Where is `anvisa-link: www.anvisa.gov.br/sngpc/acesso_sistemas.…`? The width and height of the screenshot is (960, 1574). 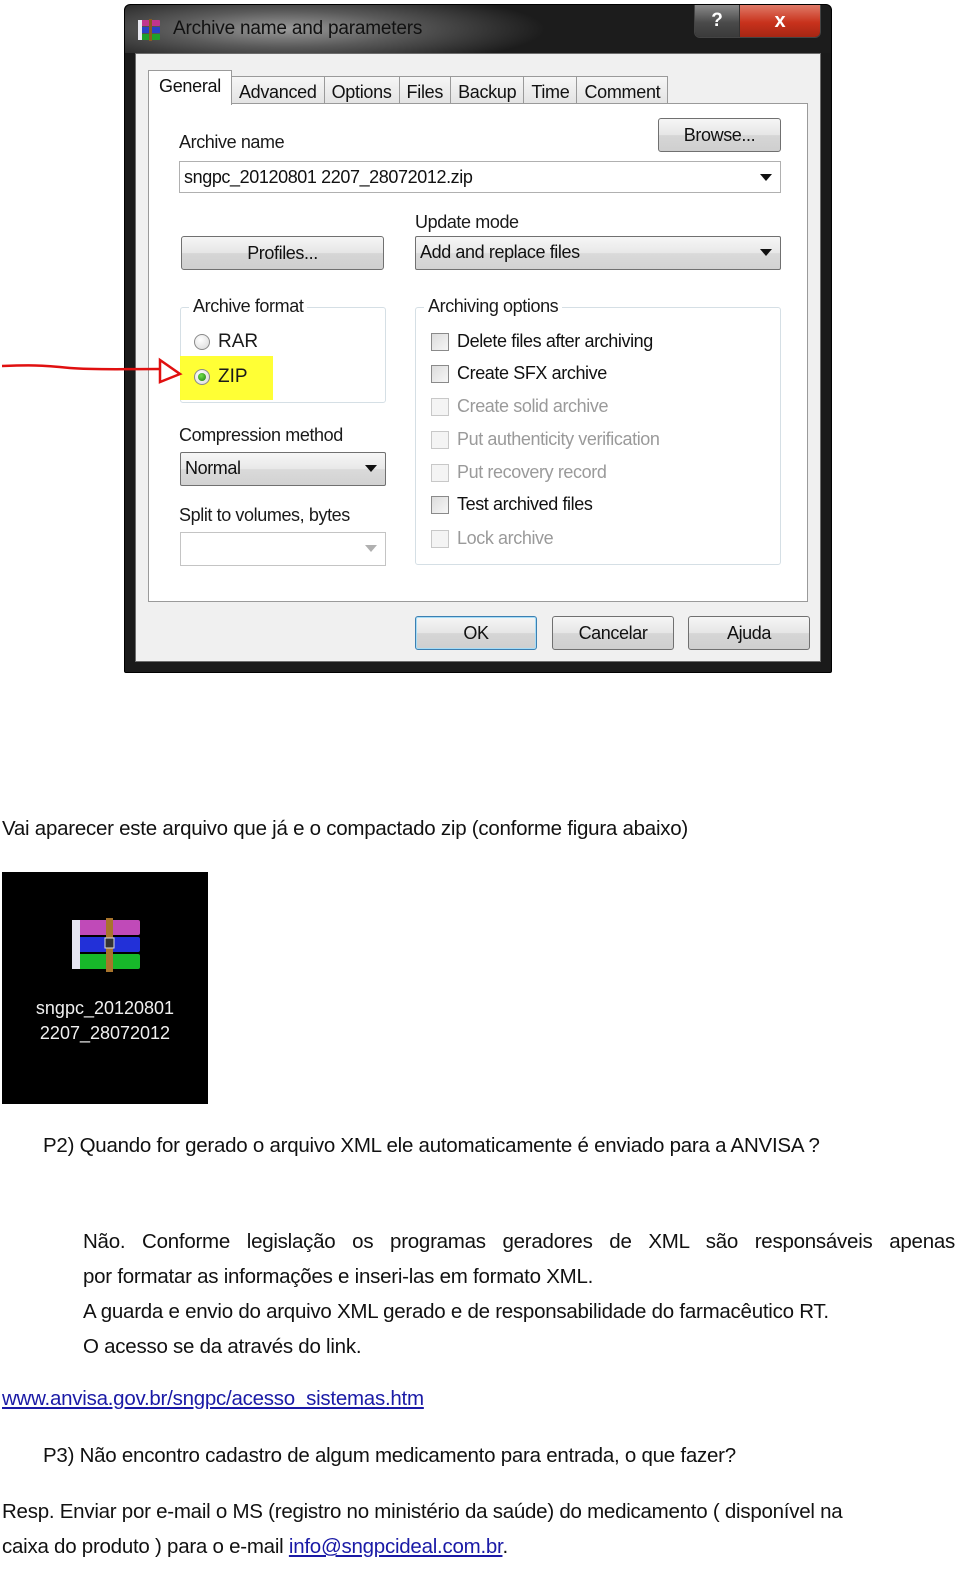
anvisa-link: www.anvisa.gov.br/sngpc/acesso_sistemas.… is located at coordinates (213, 1398).